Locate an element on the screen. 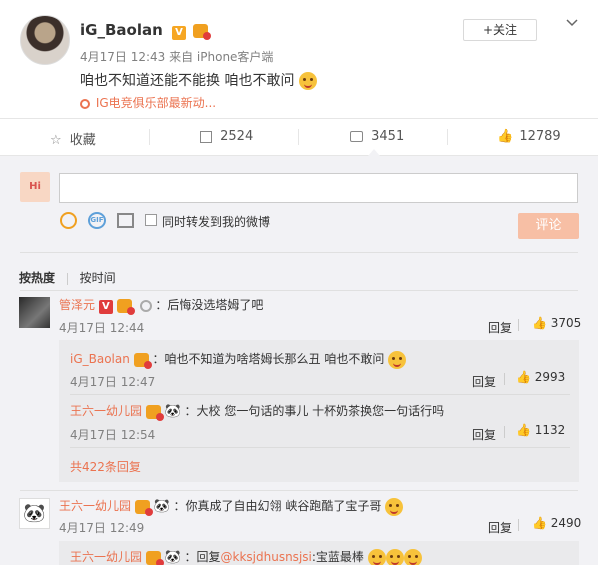 This screenshot has height=565, width=598. submit-label: 评论 is located at coordinates (548, 225).